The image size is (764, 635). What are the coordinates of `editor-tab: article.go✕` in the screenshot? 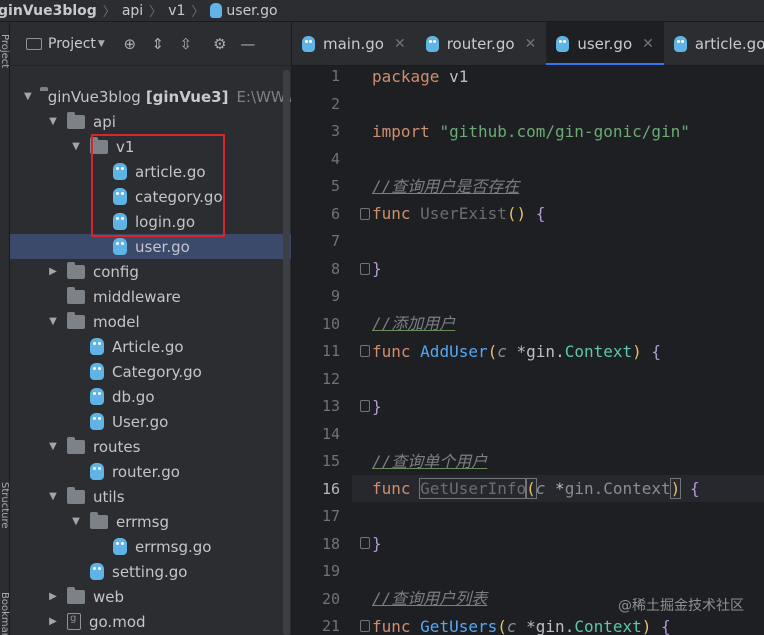 It's located at (714, 43).